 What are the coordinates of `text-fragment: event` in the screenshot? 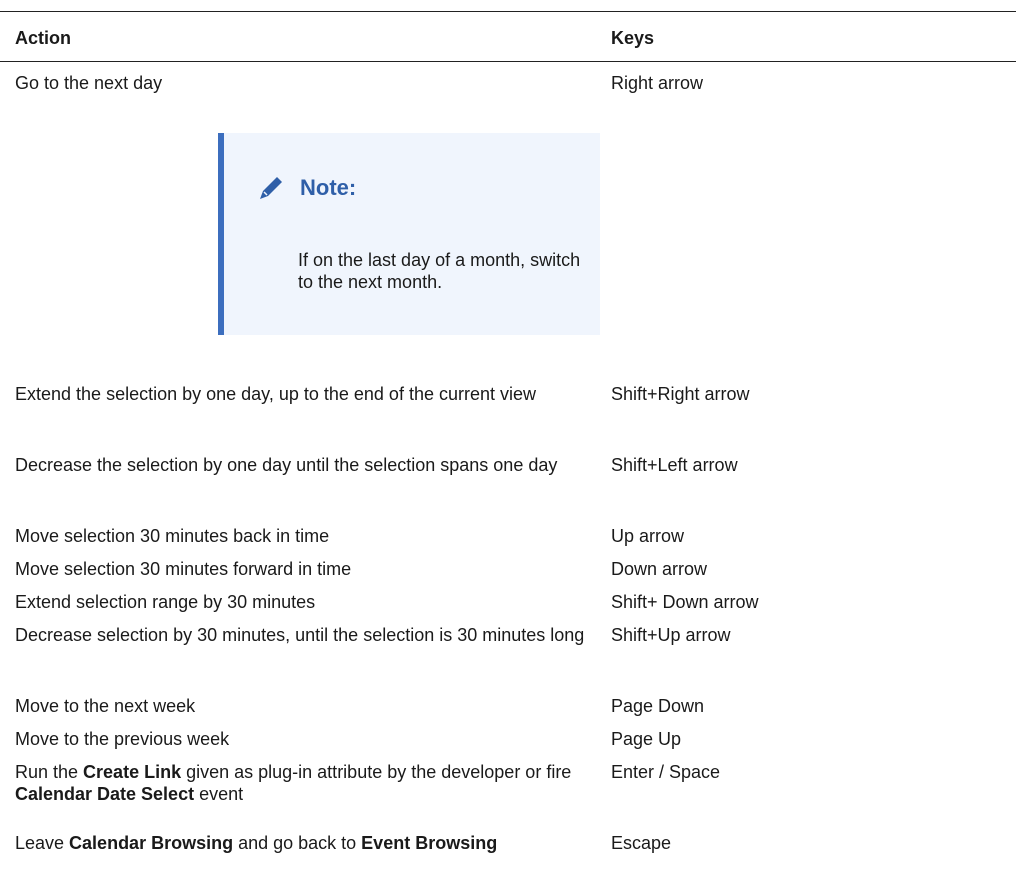 It's located at (219, 794).